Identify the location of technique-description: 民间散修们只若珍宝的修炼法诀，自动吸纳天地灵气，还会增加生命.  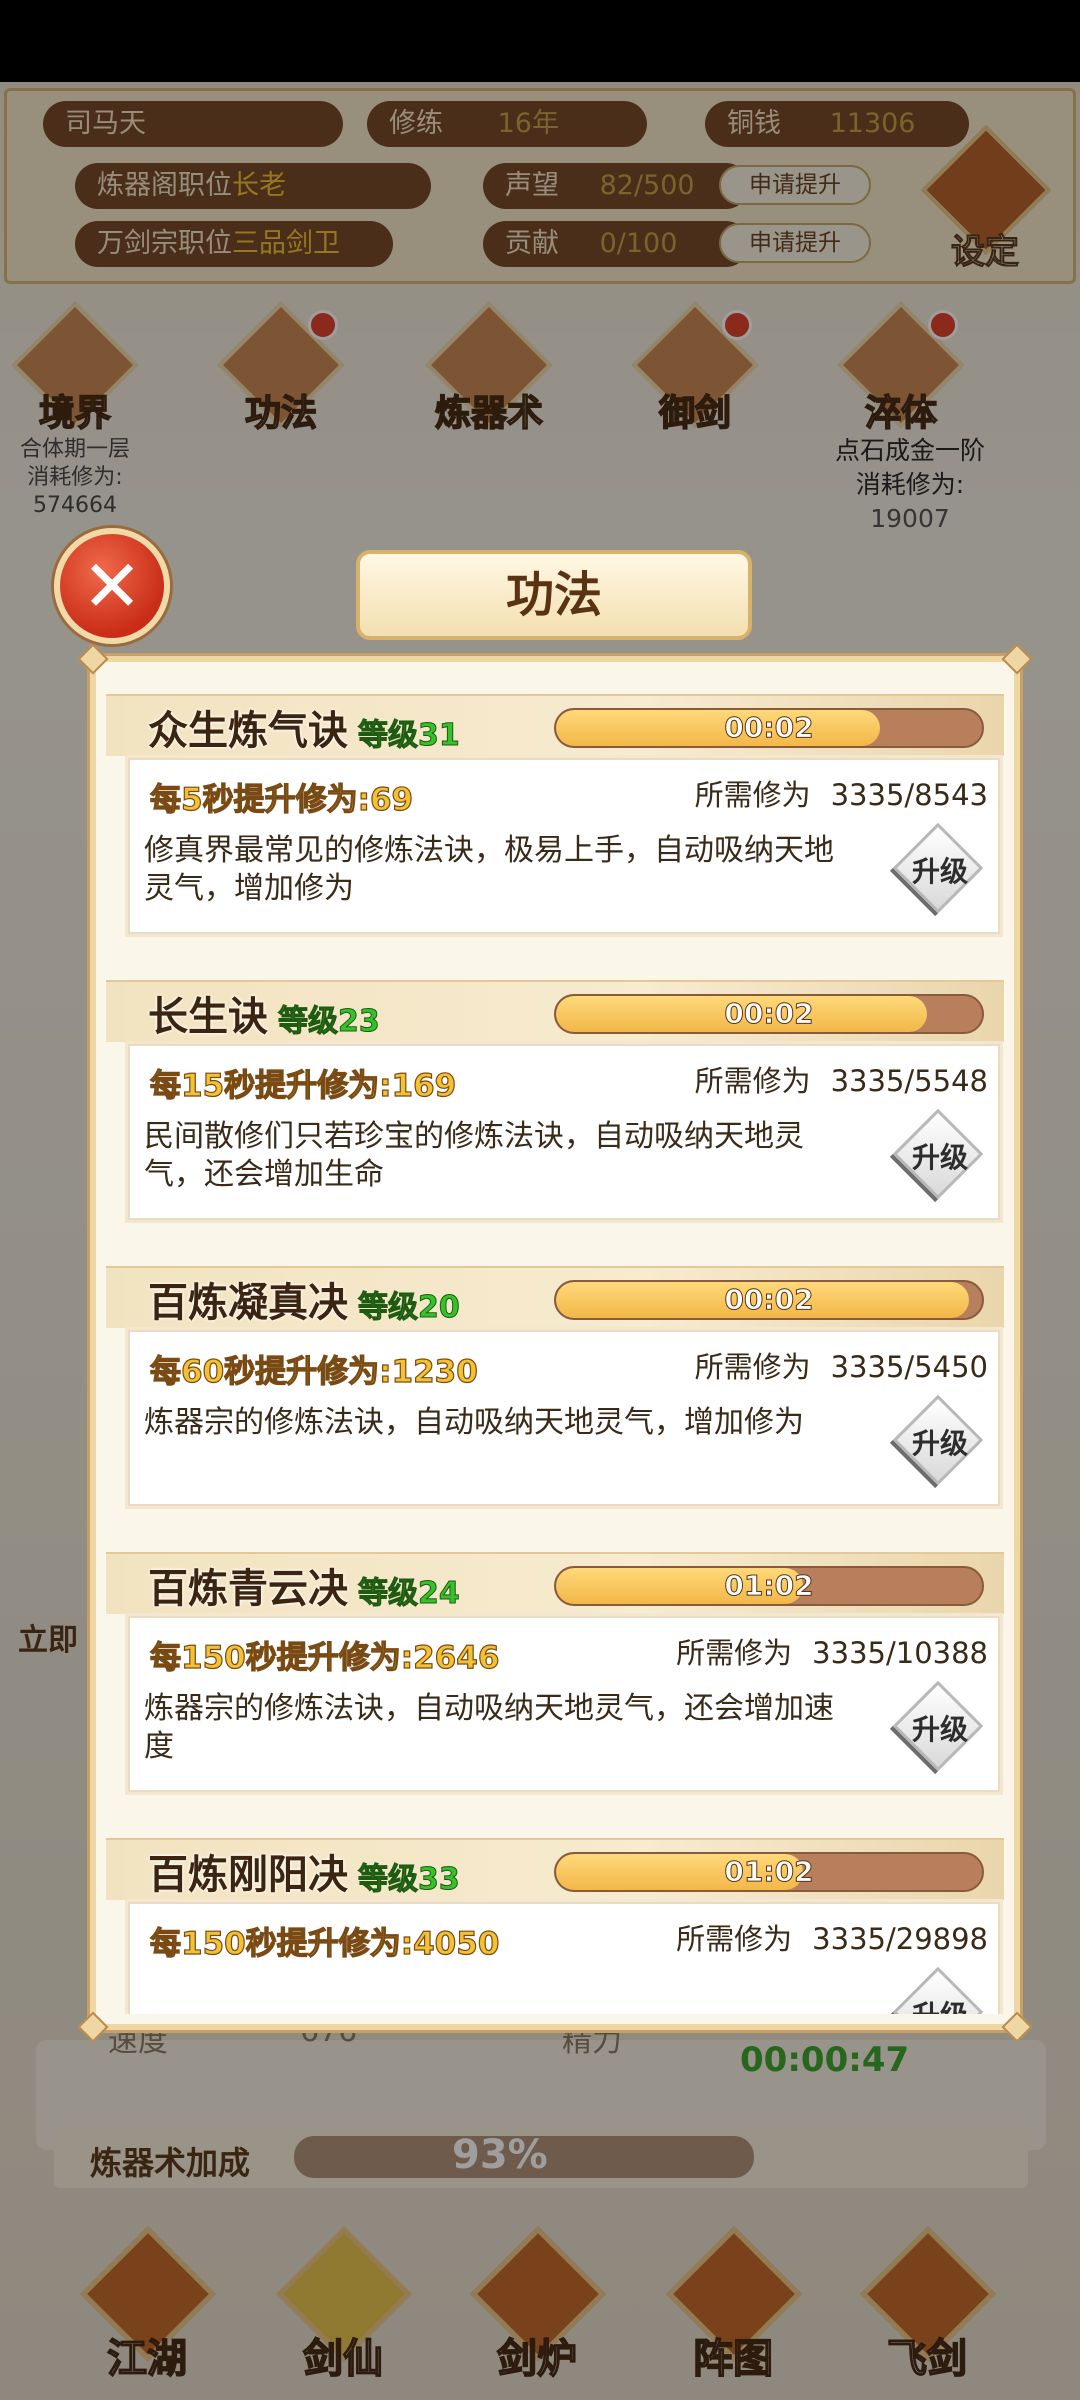
(474, 1155).